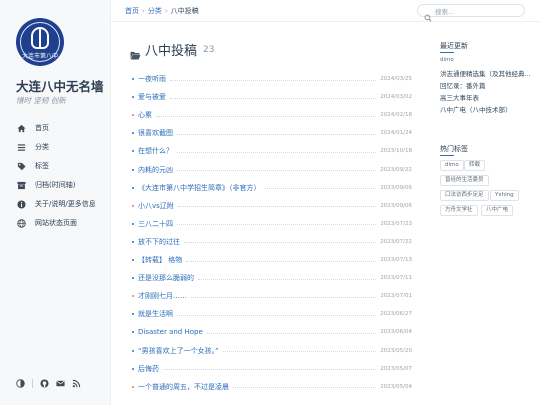 This screenshot has width=540, height=405. Describe the element at coordinates (20, 383) in the screenshot. I see `theme-toggle-icon` at that location.